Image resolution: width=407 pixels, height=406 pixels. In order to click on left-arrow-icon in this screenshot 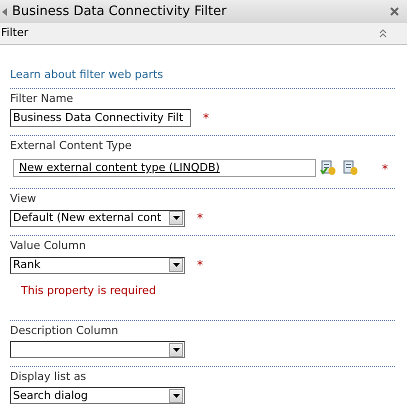, I will do `click(5, 12)`.